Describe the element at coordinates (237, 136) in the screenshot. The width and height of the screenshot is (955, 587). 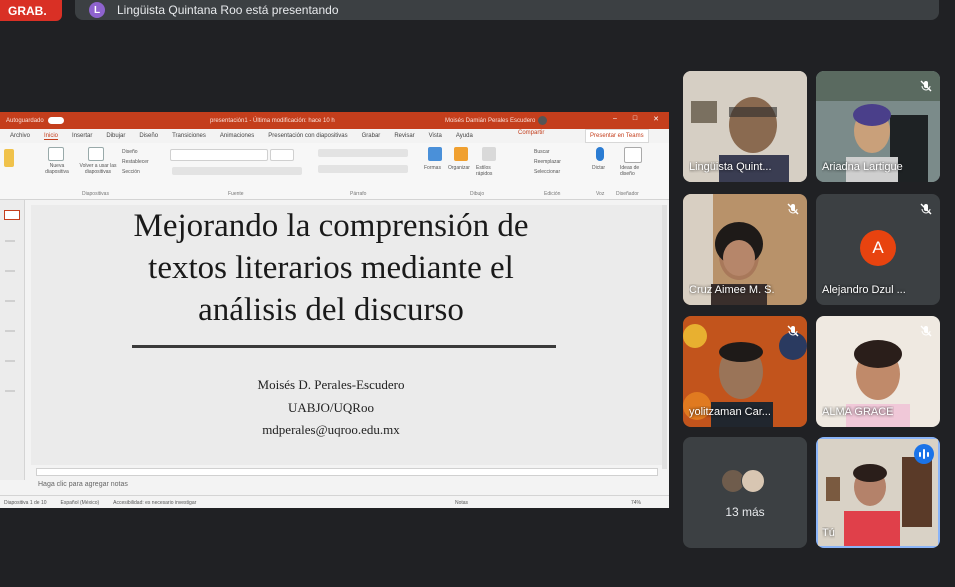
I see `tab-animaciones: Animaciones` at that location.